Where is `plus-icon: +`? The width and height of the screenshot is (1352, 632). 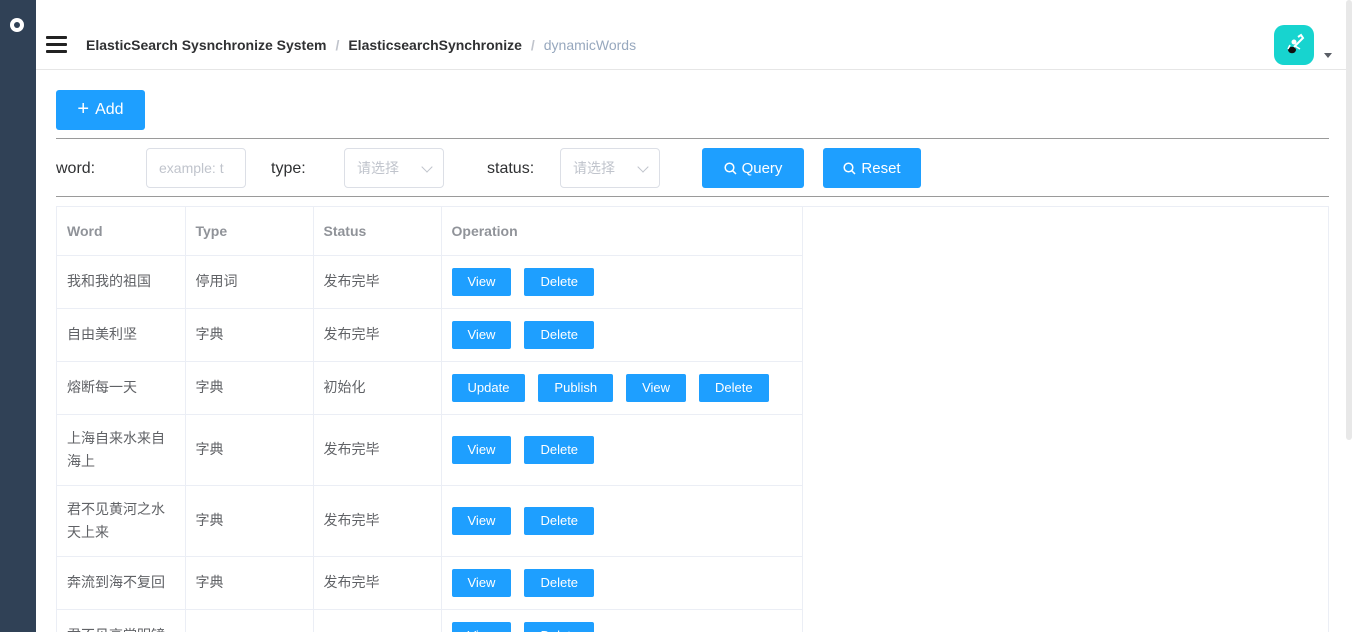 plus-icon: + is located at coordinates (83, 109).